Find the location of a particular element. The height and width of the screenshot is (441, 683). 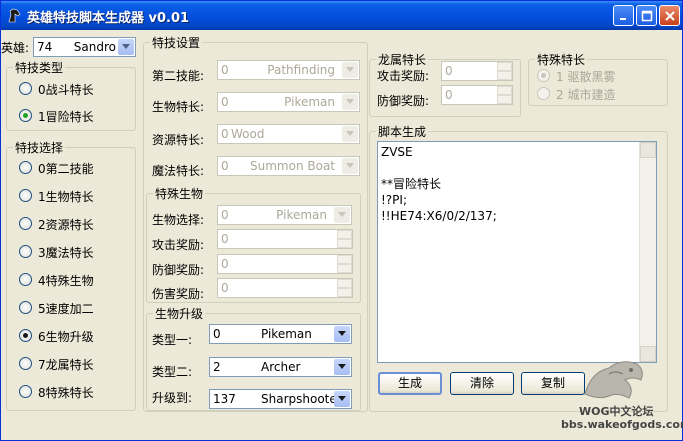

watermark-line2: bbs.wakeofgods.com is located at coordinates (622, 424).